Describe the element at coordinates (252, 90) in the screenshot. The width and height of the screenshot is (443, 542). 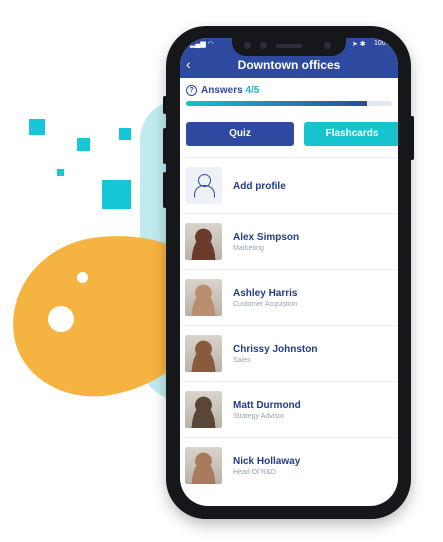
I see `answers-count: 4/5` at that location.